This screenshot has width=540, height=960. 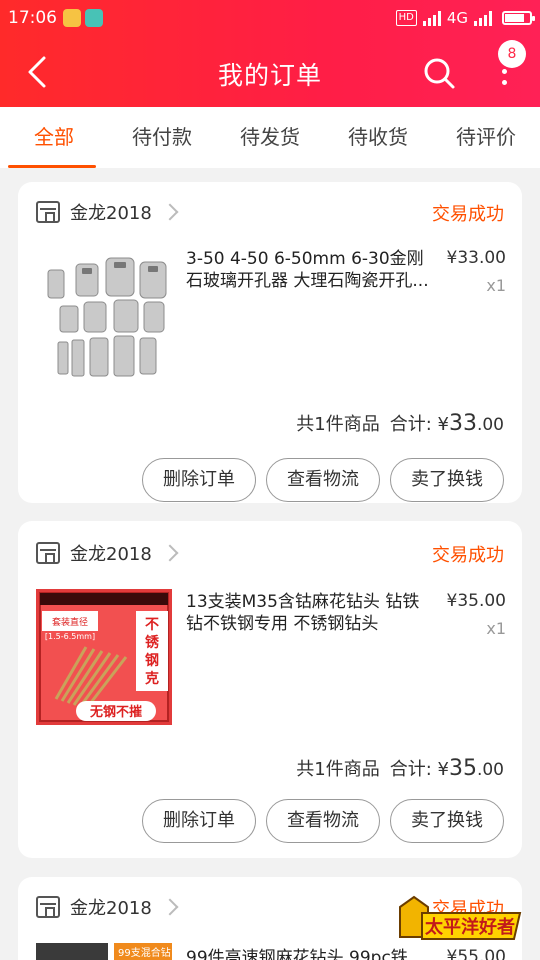 I want to click on order-total: 合计: ¥35.00, so click(x=446, y=768).